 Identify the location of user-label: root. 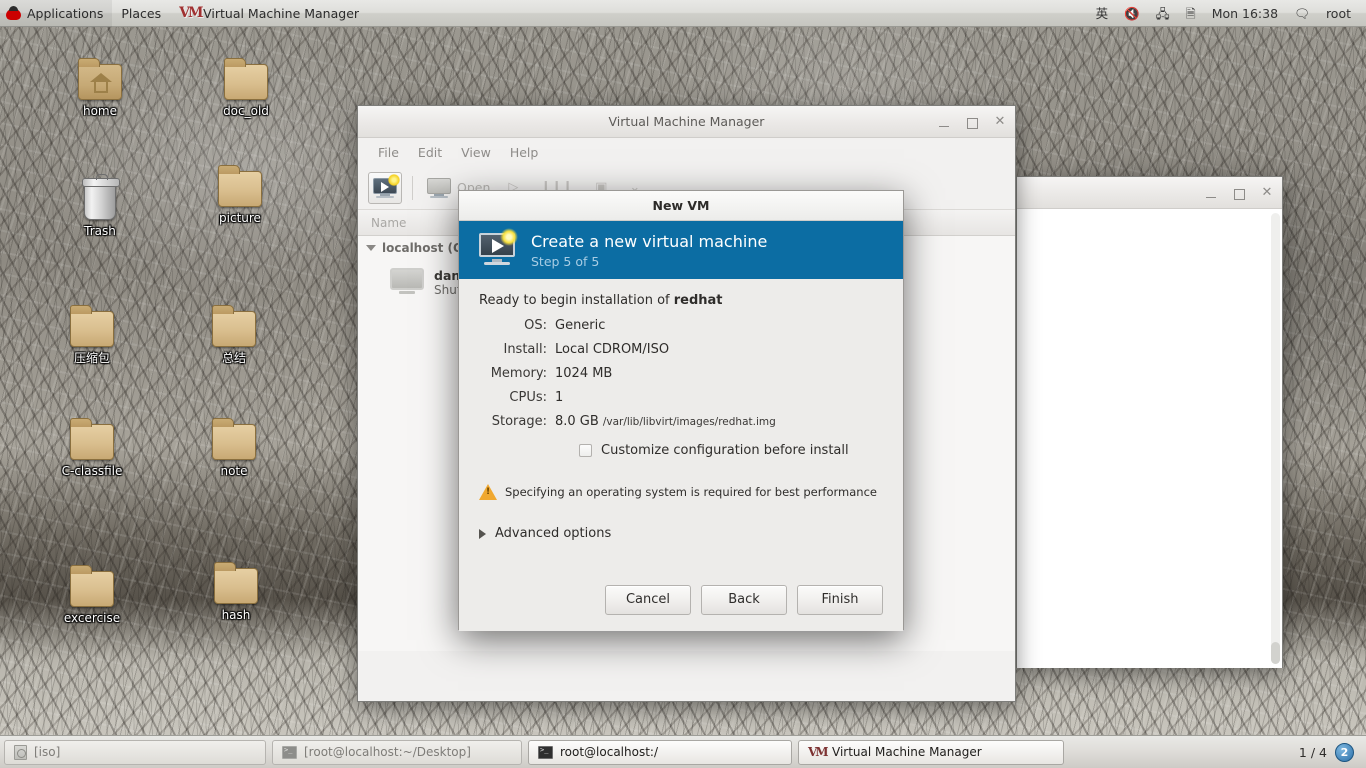
(1338, 13).